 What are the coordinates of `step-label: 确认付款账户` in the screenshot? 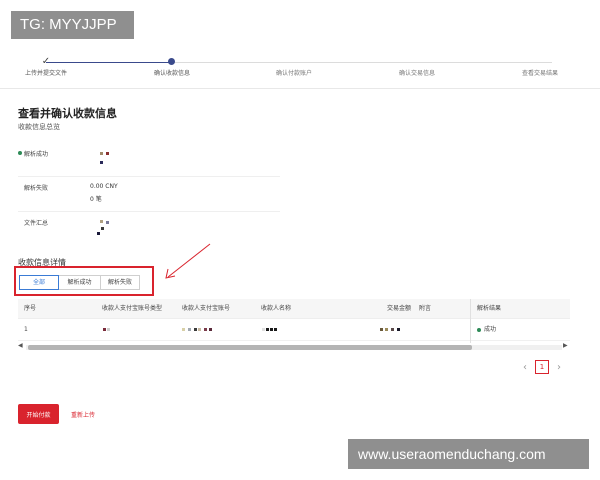 It's located at (293, 73).